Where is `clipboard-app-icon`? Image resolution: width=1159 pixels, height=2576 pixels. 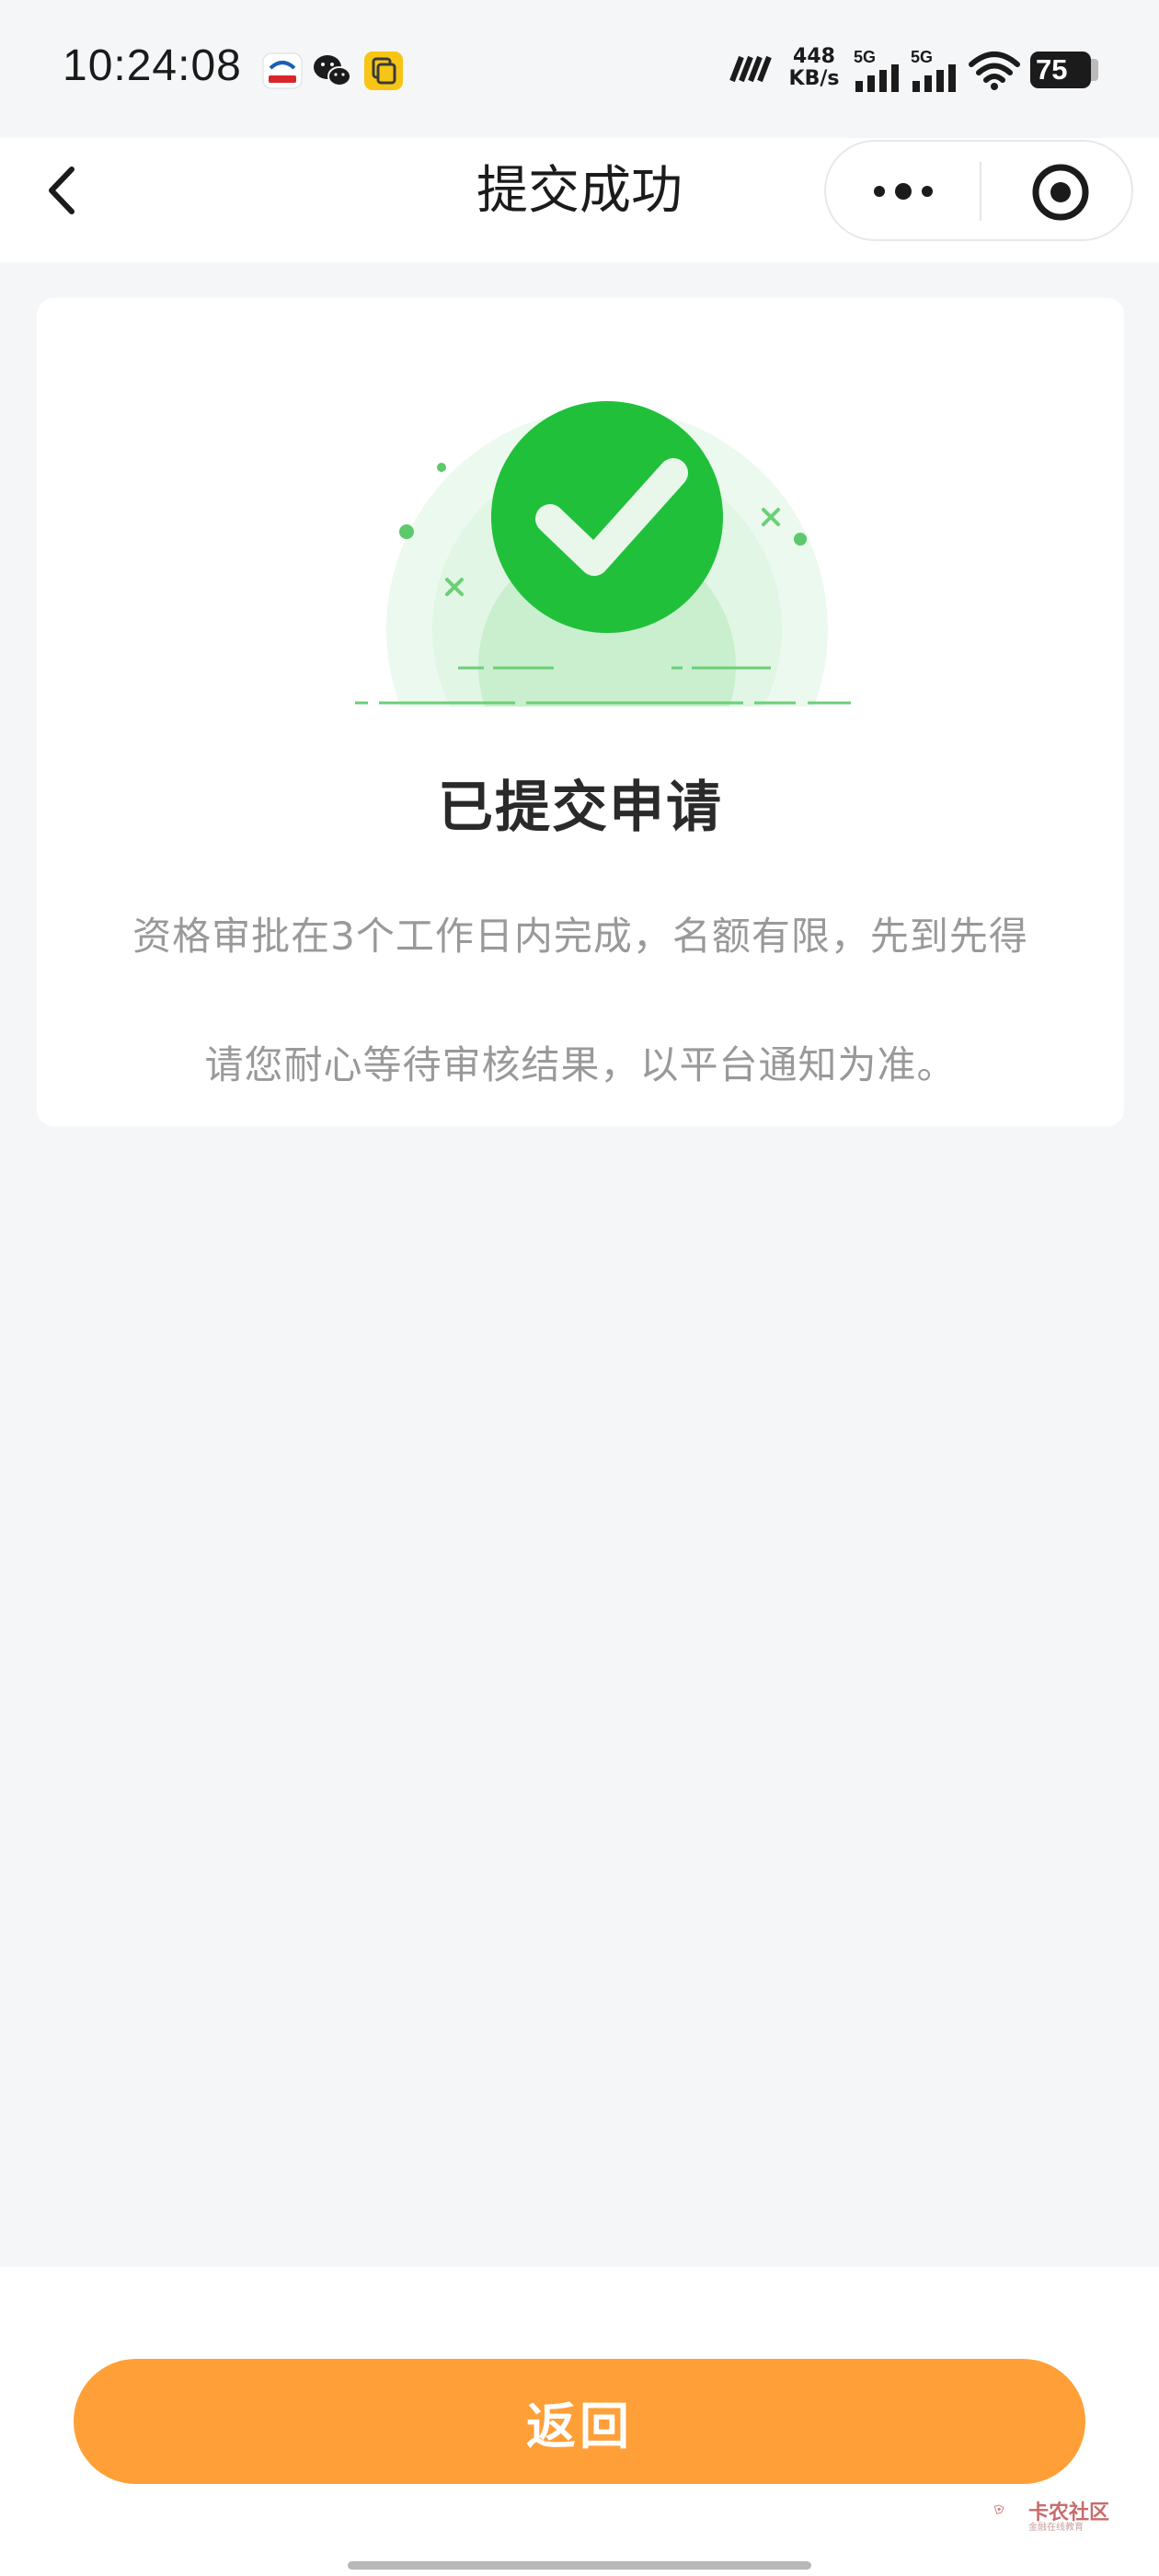 clipboard-app-icon is located at coordinates (383, 71).